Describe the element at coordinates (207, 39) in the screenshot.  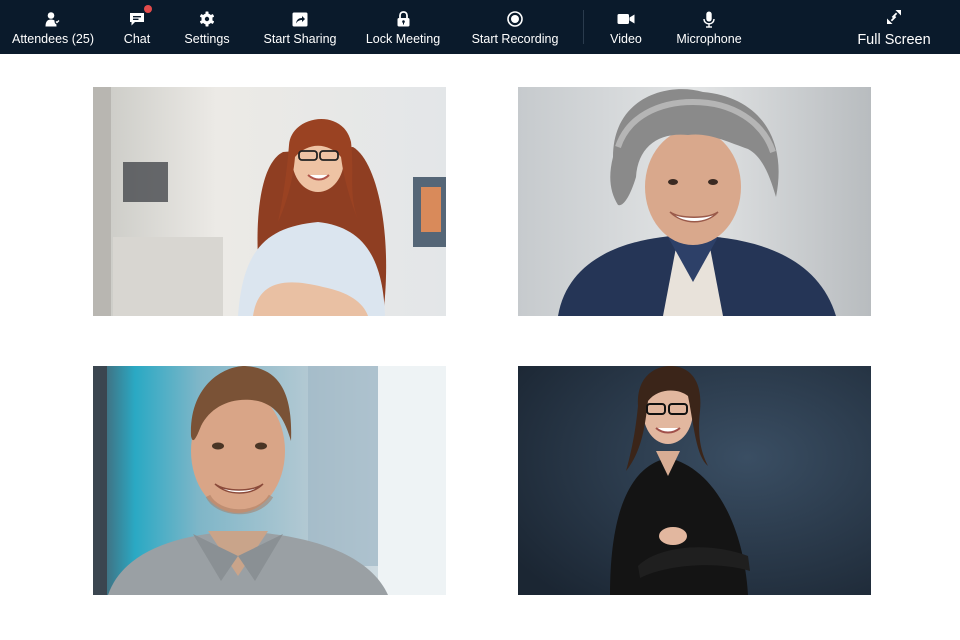
I see `settings-label: Settings` at that location.